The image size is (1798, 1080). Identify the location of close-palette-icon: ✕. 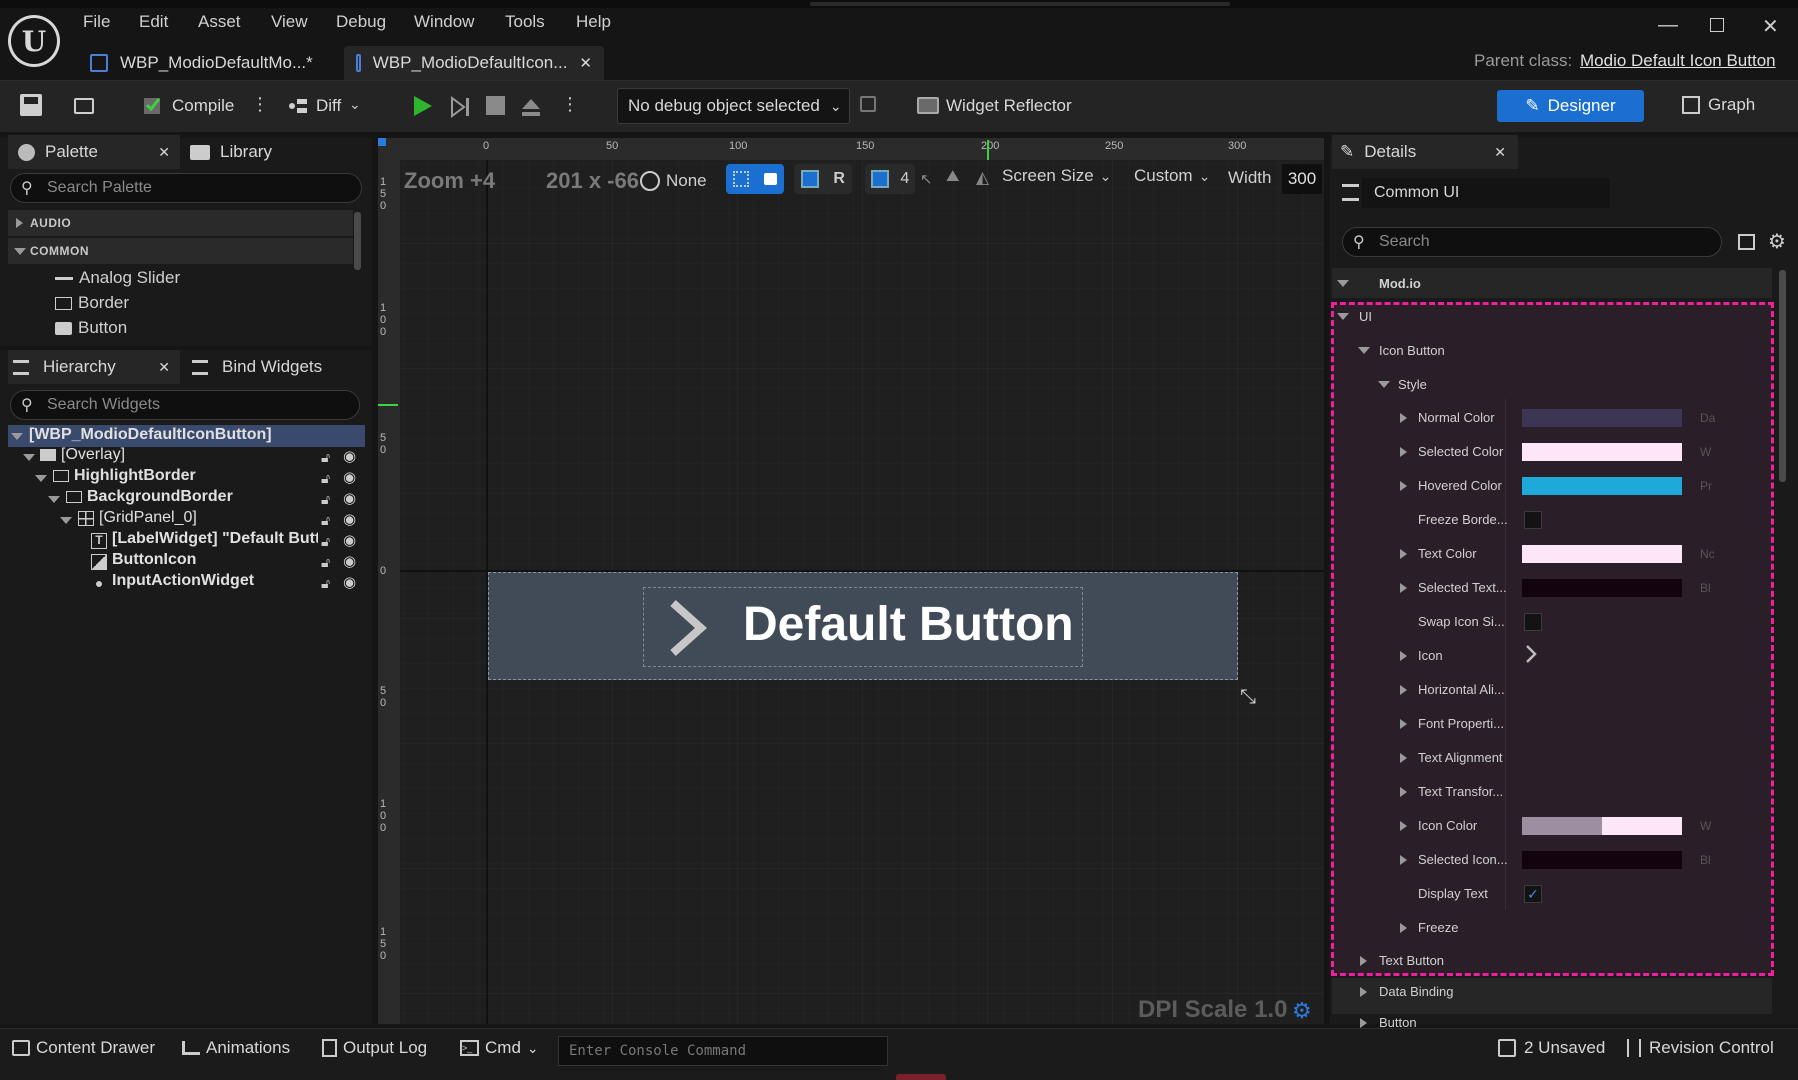
(164, 152).